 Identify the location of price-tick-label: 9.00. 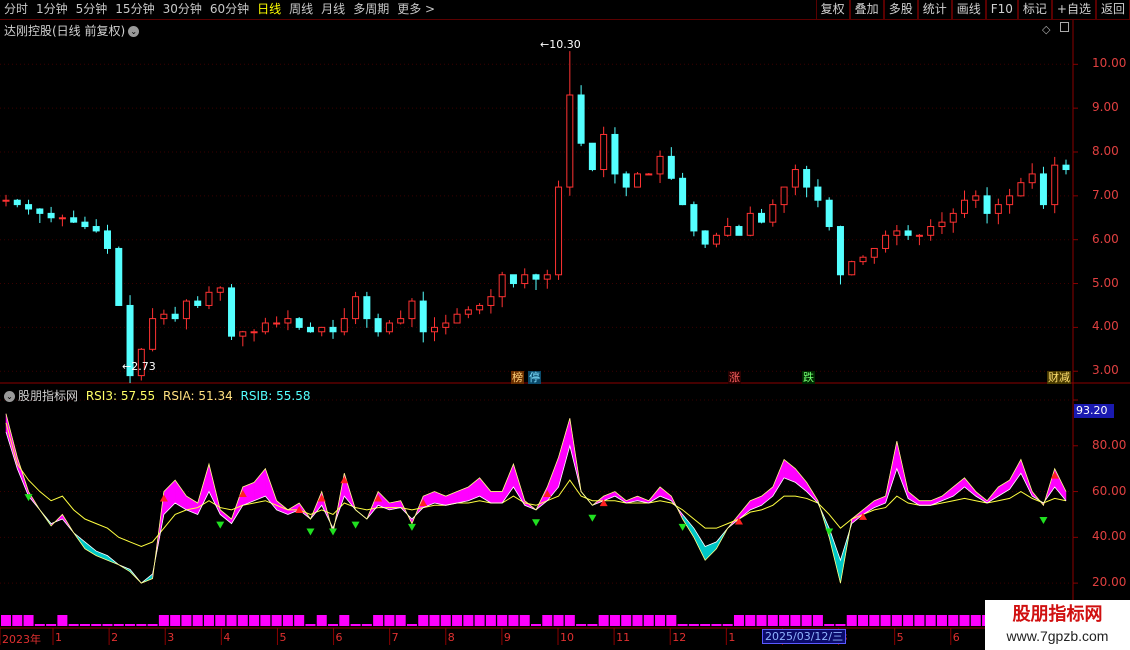
(1105, 107).